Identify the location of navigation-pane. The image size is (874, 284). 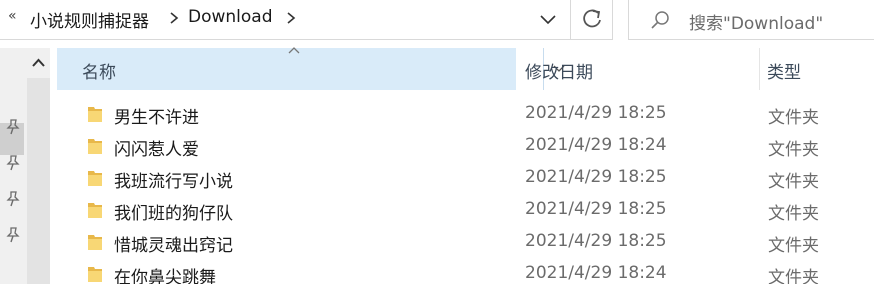
(13, 166).